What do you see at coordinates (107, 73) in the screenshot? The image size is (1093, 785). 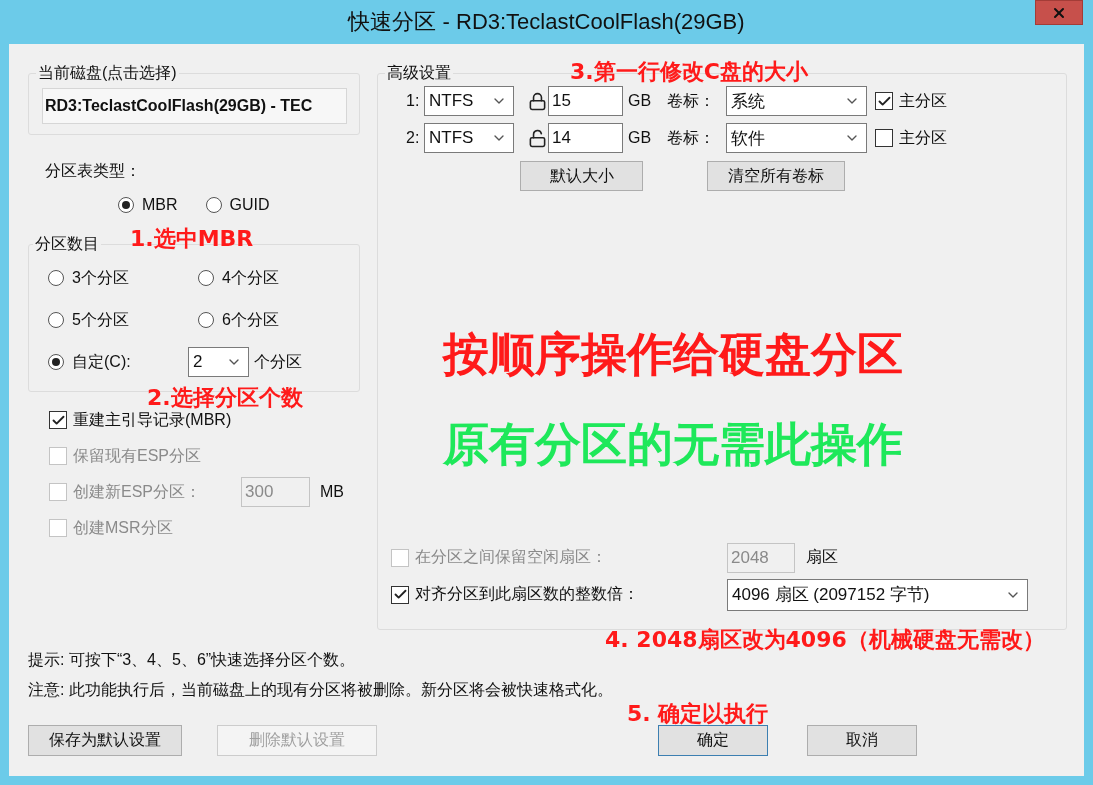 I see `group-title: 当前磁盘(点击选择)` at bounding box center [107, 73].